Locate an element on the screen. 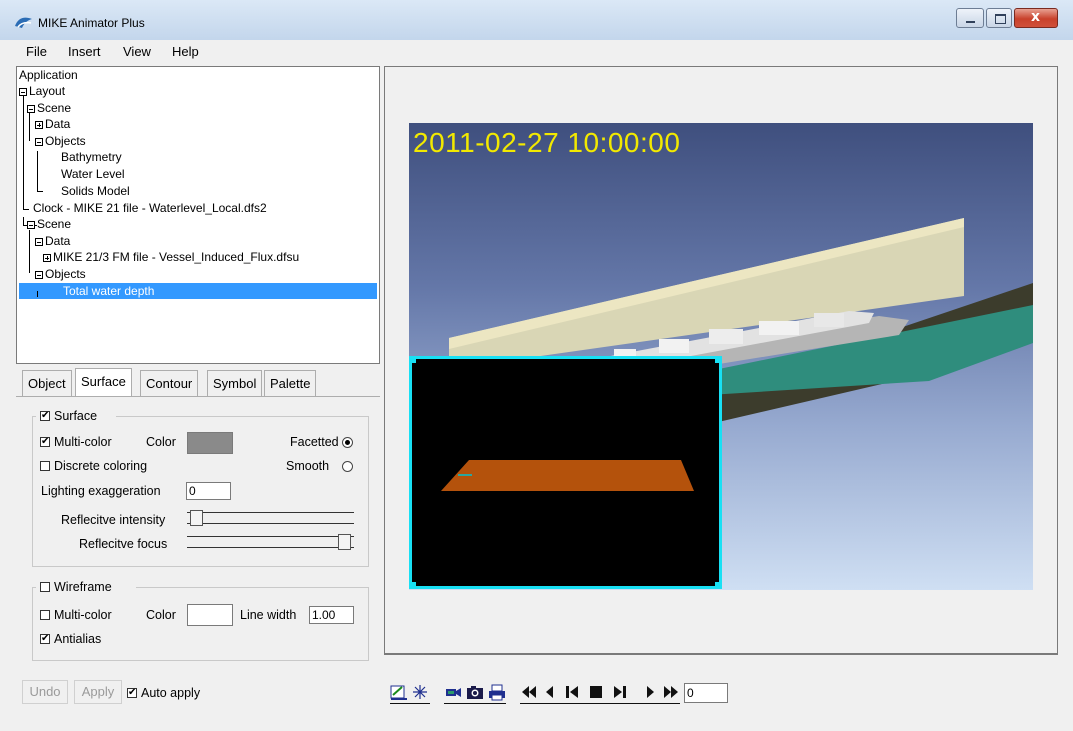 The width and height of the screenshot is (1073, 731). wireframe-multicolor-checkbox is located at coordinates (45, 615).